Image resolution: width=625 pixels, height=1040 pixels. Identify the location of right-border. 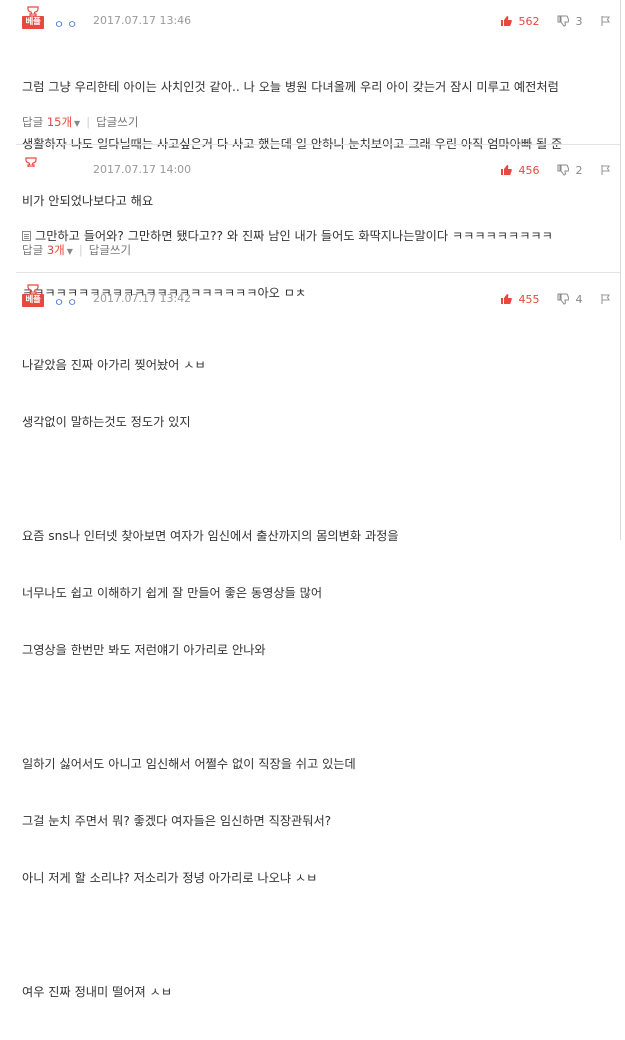
(620, 270).